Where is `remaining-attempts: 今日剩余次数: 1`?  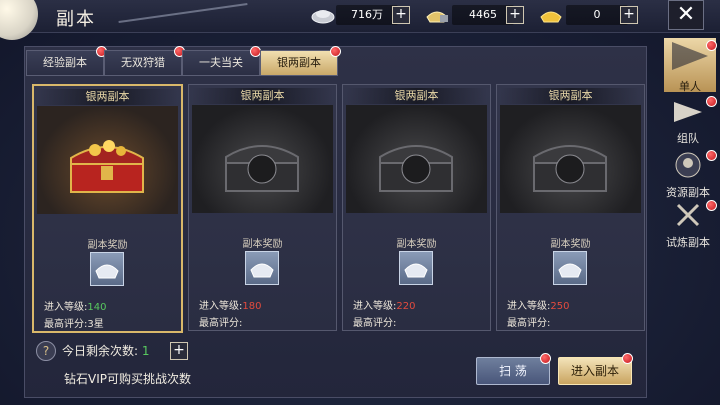 remaining-attempts: 今日剩余次数: 1 is located at coordinates (106, 350).